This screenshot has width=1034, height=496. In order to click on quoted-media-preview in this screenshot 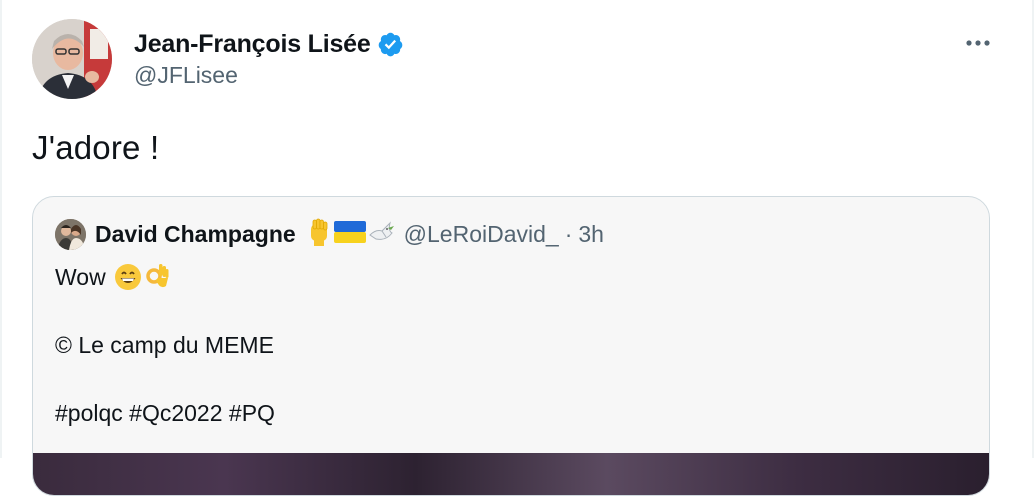, I will do `click(511, 474)`.